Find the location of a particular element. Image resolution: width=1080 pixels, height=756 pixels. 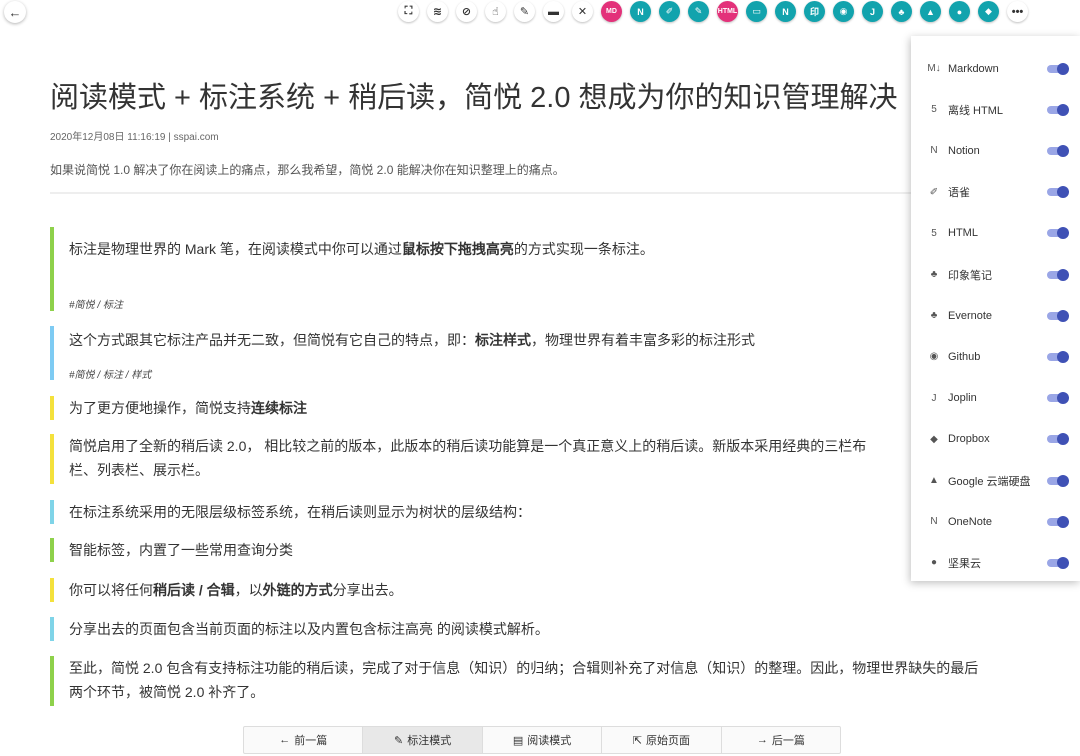

export-item: M↓ Markdown is located at coordinates (995, 68).